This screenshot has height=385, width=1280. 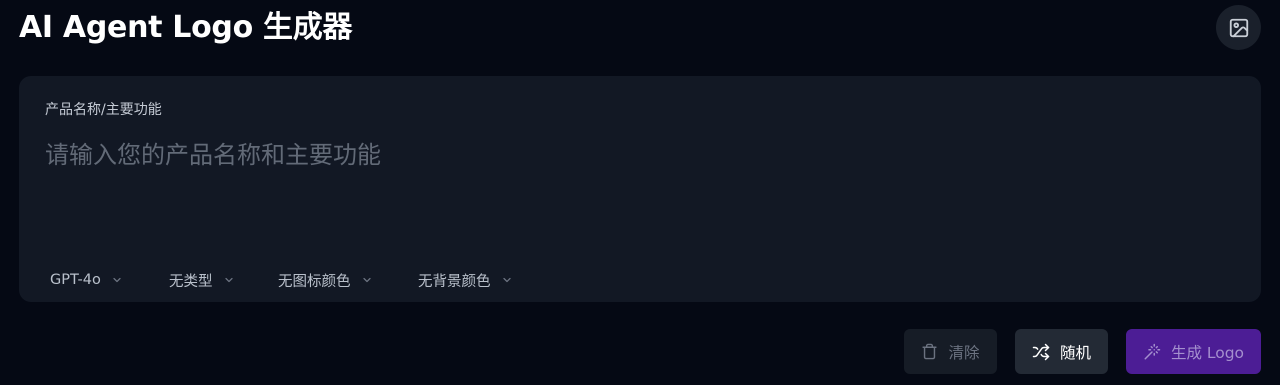 What do you see at coordinates (191, 281) in the screenshot?
I see `type-select-value: 无类型` at bounding box center [191, 281].